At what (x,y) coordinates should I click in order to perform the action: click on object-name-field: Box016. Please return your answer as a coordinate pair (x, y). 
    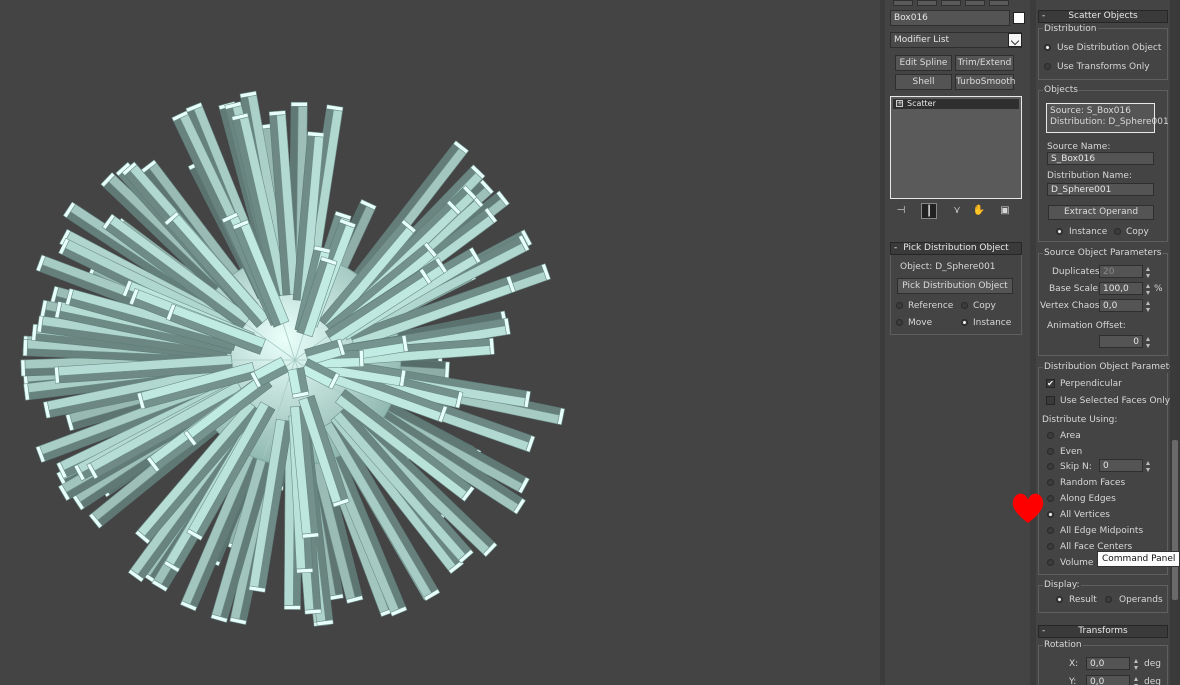
    Looking at the image, I should click on (950, 18).